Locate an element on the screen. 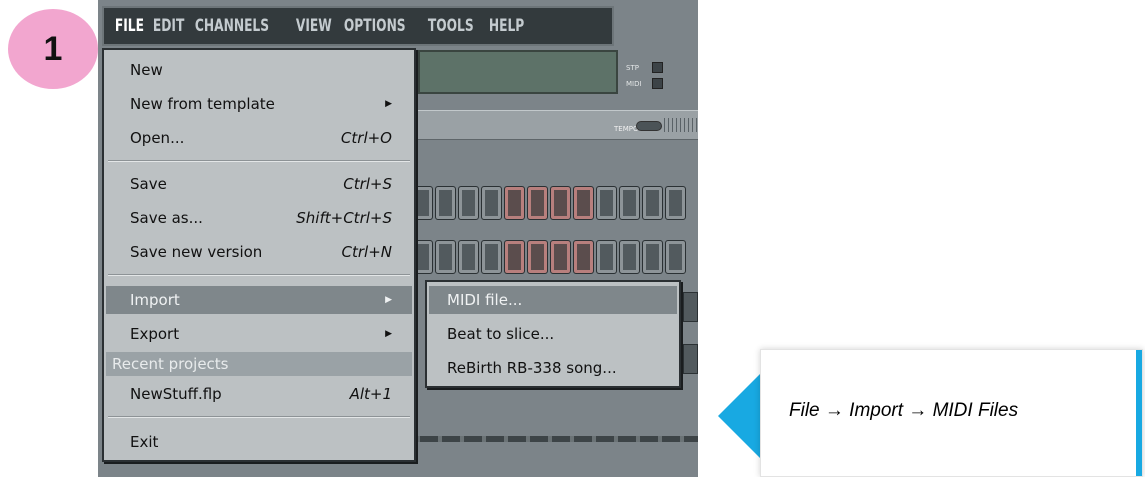  menu-options: OPTIONS is located at coordinates (375, 26).